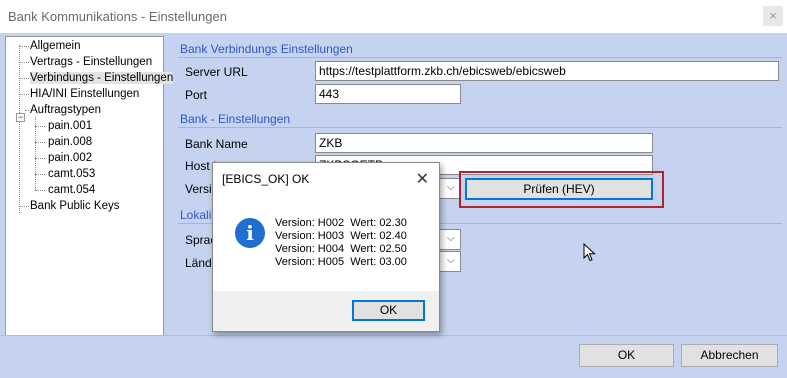  Describe the element at coordinates (589, 252) in the screenshot. I see `mouse-cursor-icon` at that location.